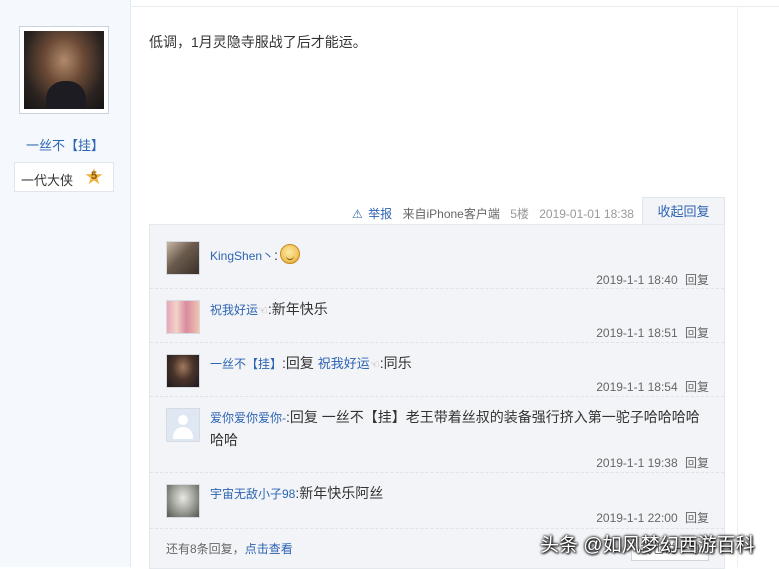 The height and width of the screenshot is (569, 779). Describe the element at coordinates (246, 364) in the screenshot. I see `reply-username: 一丝不【挂】` at that location.